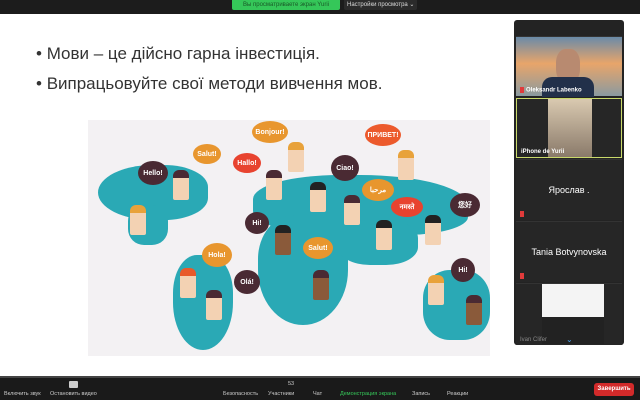 The image size is (640, 400). What do you see at coordinates (73, 384) in the screenshot?
I see `video-camera-icon` at bounding box center [73, 384].